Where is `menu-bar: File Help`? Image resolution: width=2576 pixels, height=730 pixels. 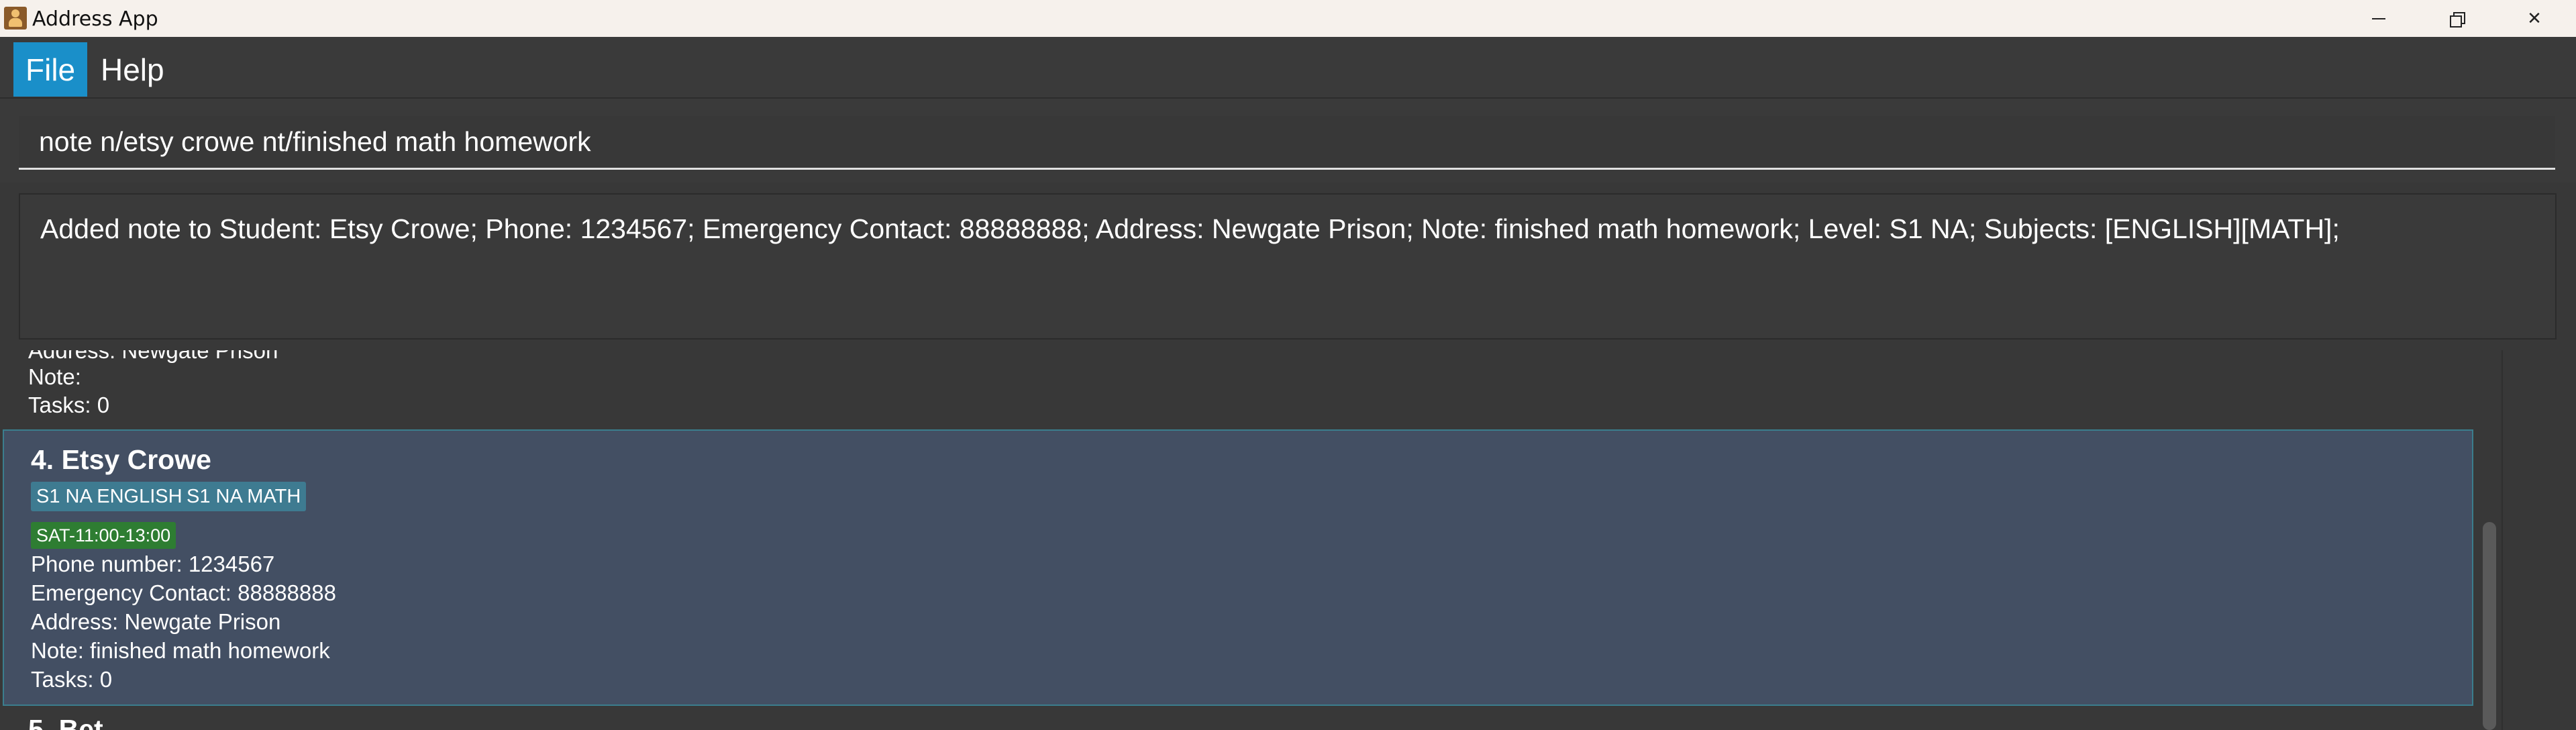 menu-bar: File Help is located at coordinates (1288, 67).